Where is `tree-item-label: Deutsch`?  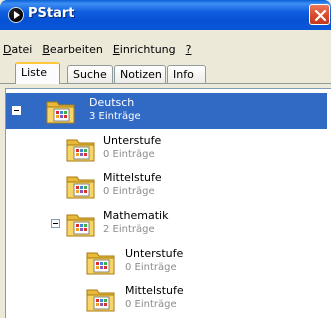 tree-item-label: Deutsch is located at coordinates (112, 102).